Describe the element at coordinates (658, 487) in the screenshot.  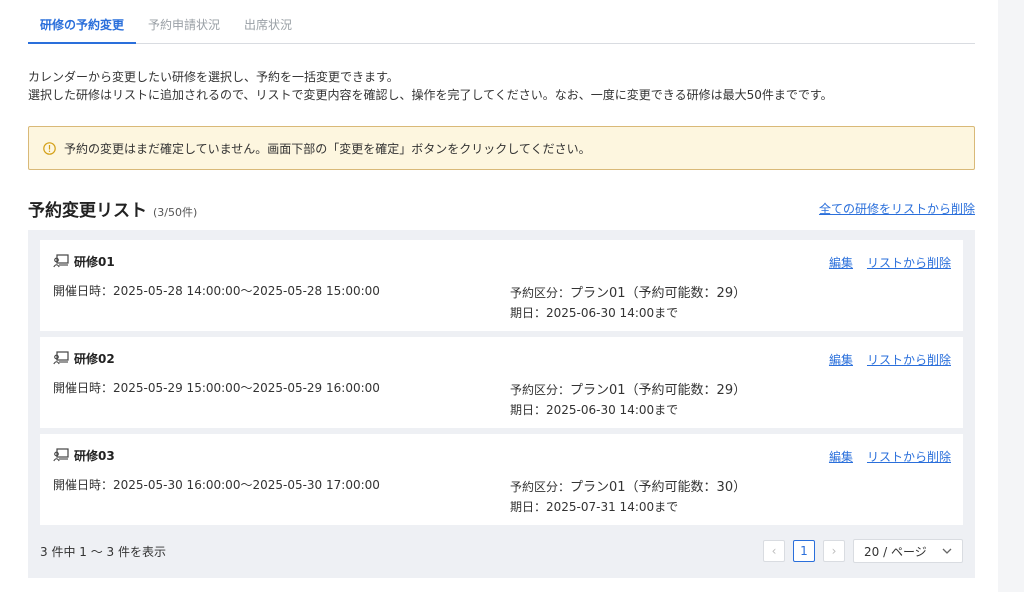
I see `plan-value: プラン01（予約可能数：30）` at that location.